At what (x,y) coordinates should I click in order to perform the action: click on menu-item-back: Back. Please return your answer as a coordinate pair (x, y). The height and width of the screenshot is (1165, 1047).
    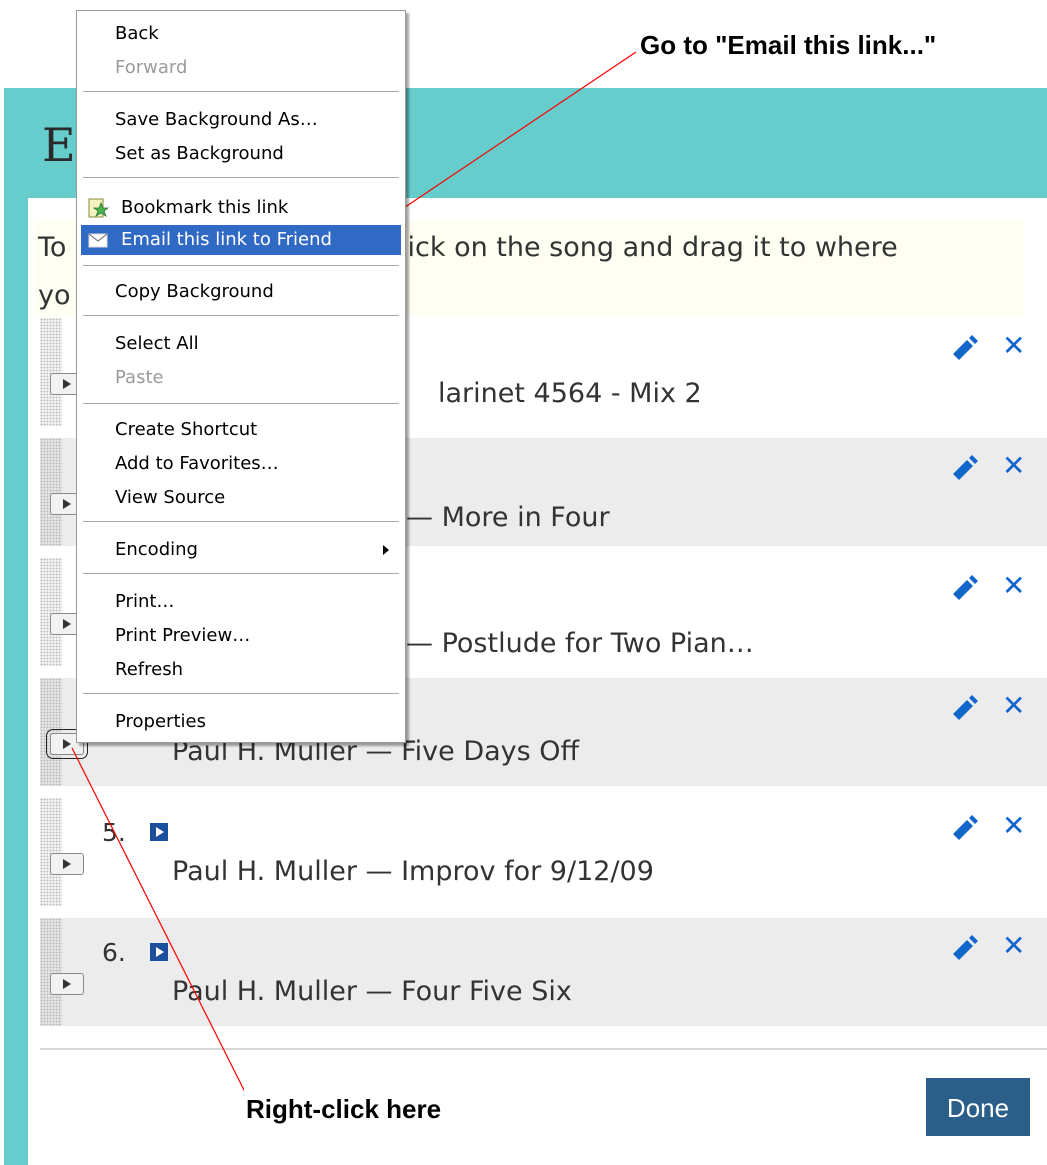
    Looking at the image, I should click on (241, 34).